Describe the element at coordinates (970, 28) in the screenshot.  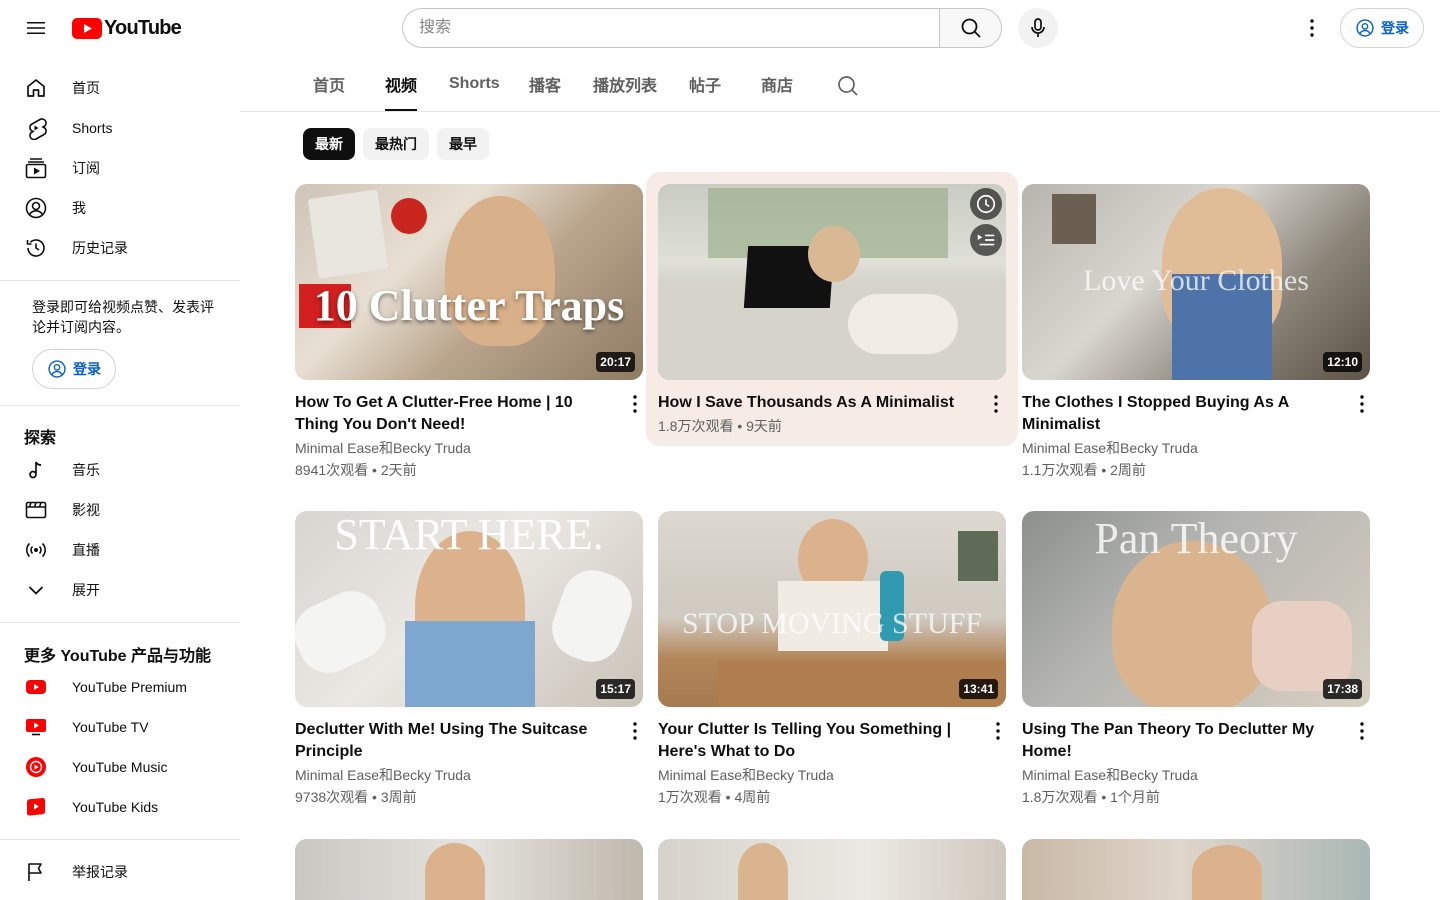
I see `search-button` at that location.